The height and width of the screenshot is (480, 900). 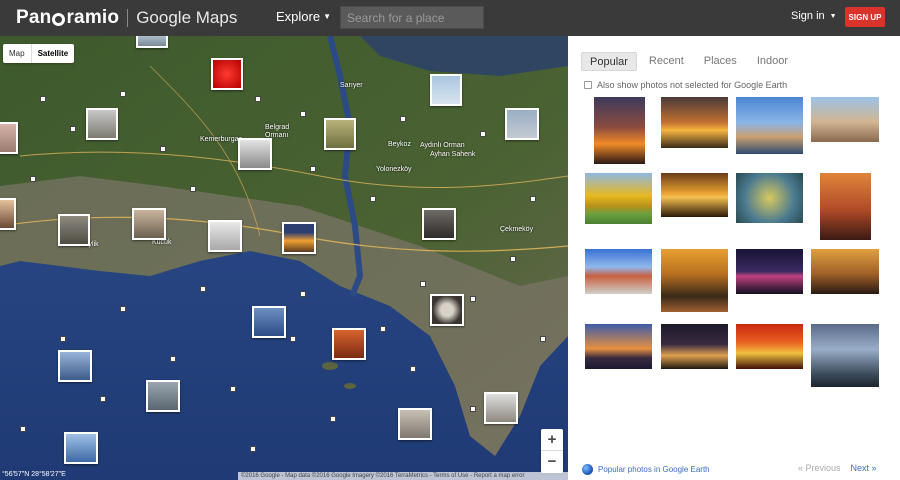 I want to click on zoom-in-button: +, so click(x=552, y=440).